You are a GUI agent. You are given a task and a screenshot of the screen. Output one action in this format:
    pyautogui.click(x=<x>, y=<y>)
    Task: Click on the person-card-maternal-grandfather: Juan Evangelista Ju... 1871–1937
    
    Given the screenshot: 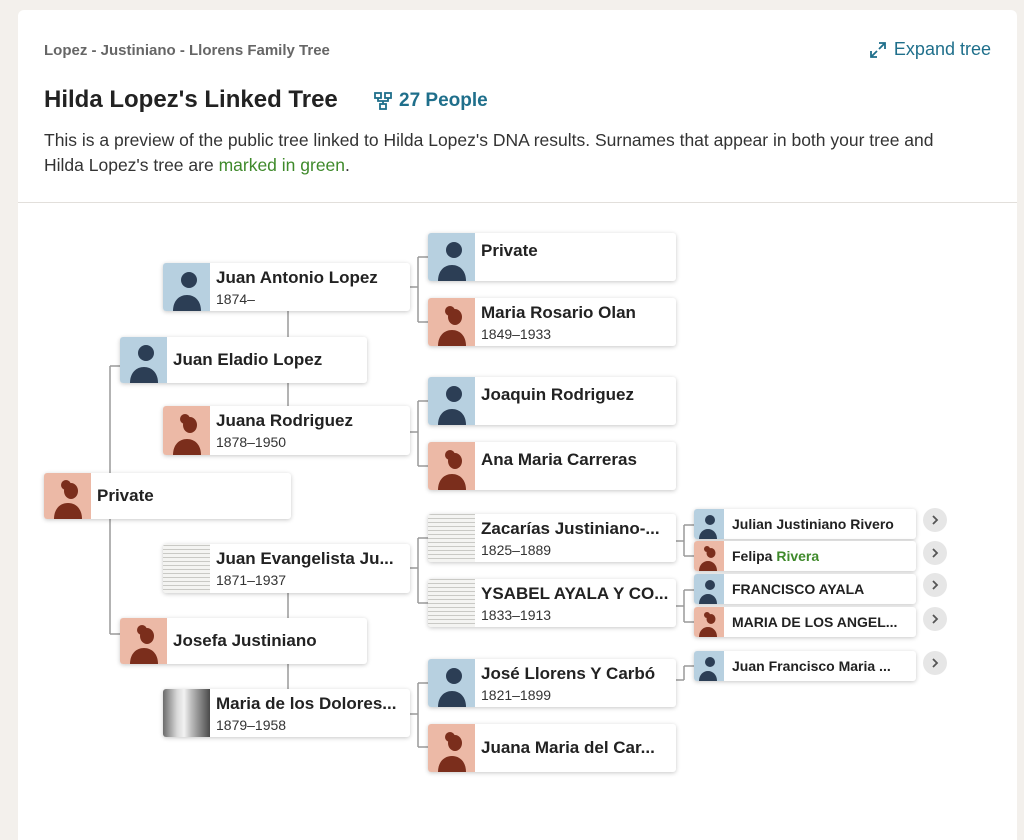 What is the action you would take?
    pyautogui.click(x=286, y=568)
    